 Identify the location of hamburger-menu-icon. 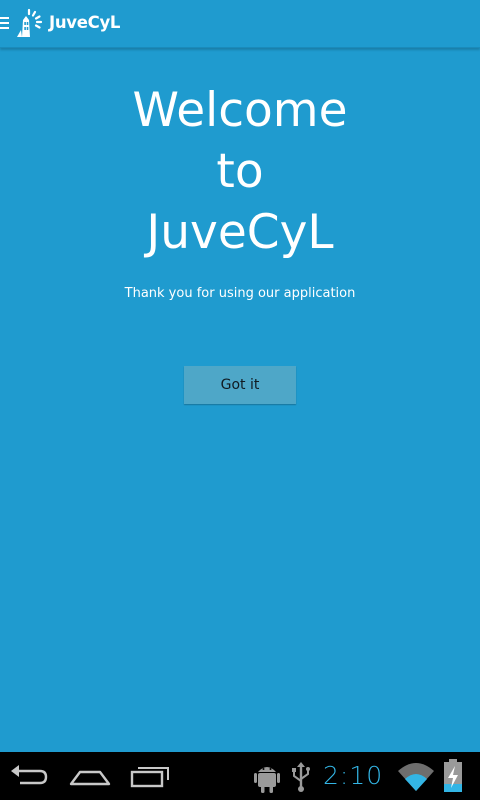
(5, 24).